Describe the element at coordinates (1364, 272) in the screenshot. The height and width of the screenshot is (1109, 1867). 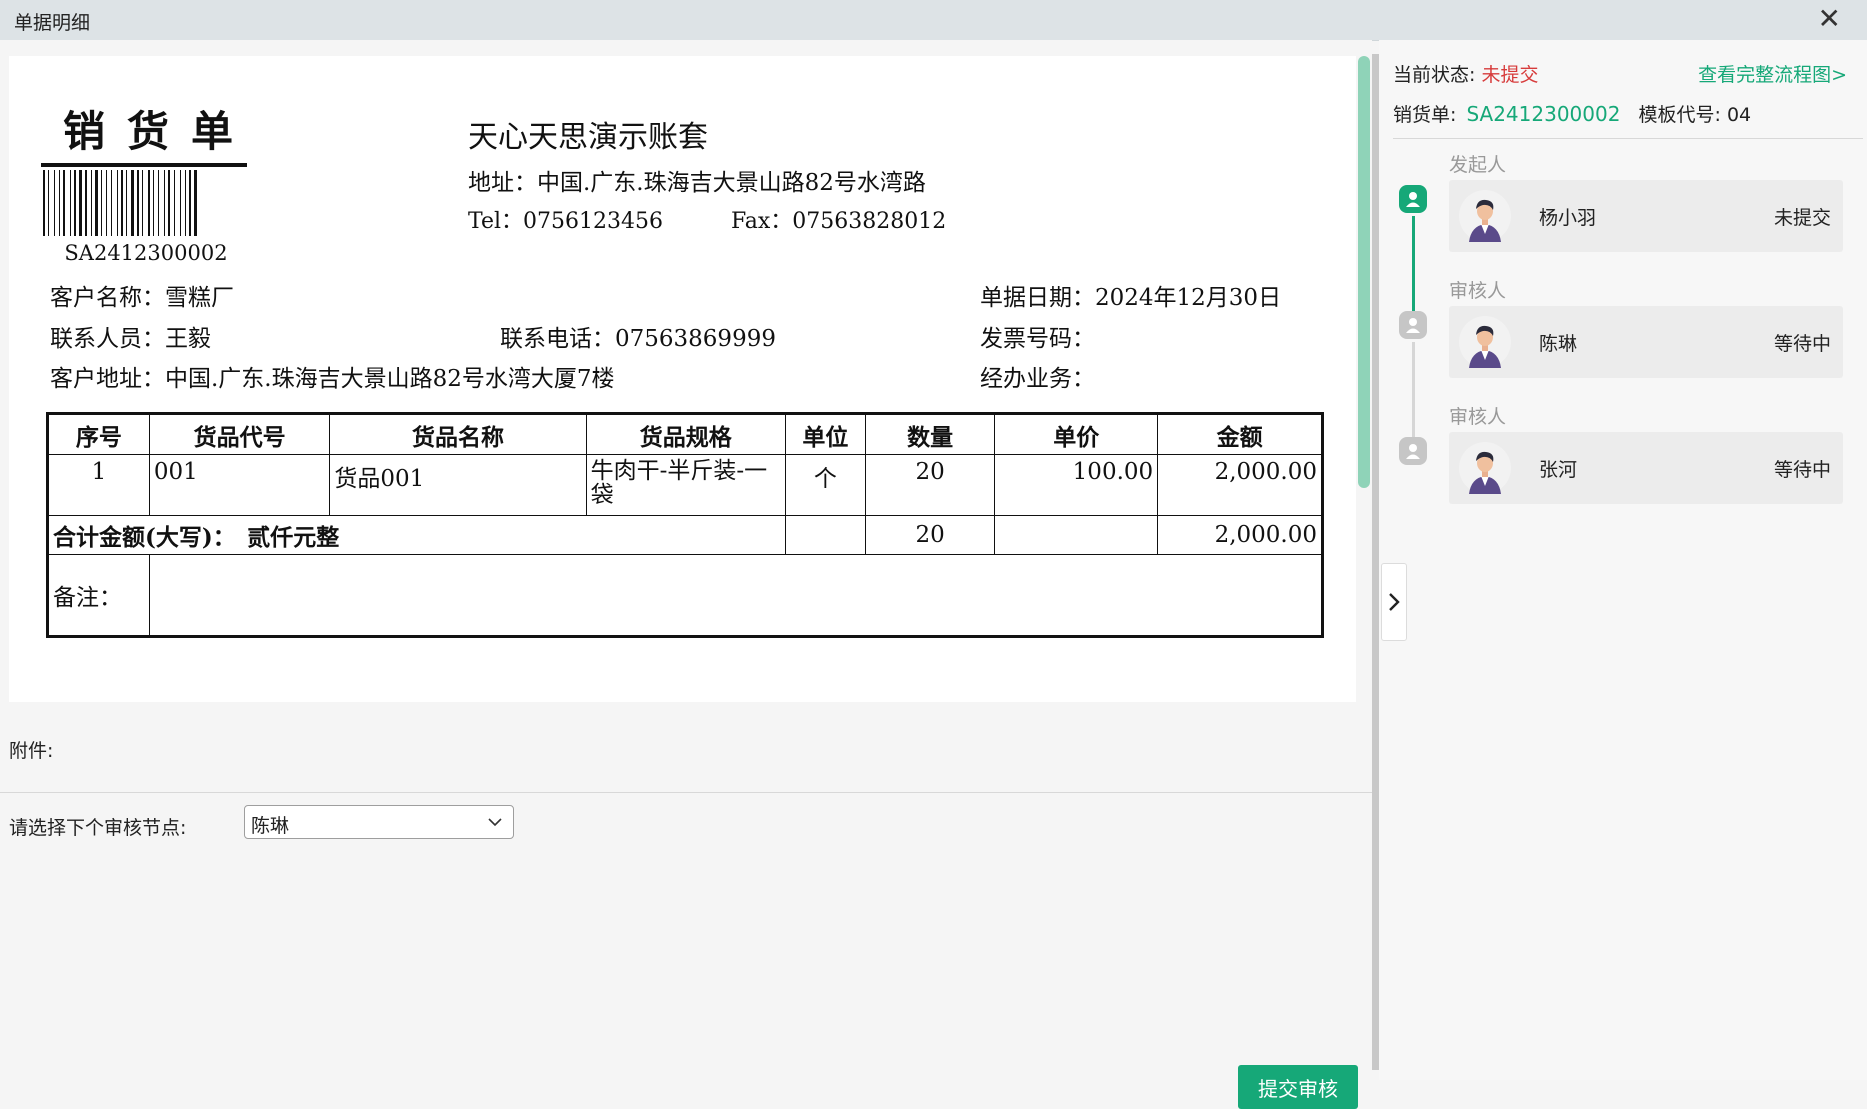
I see `scrollbar-thumb` at that location.